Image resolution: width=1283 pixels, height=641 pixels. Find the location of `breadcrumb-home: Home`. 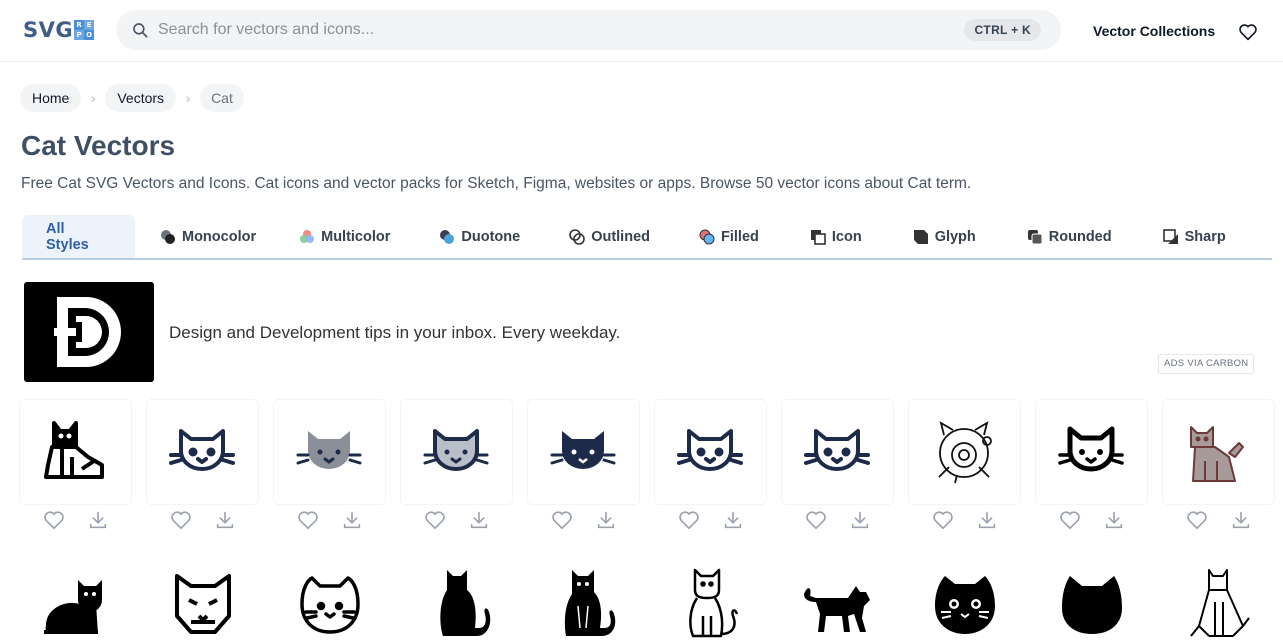

breadcrumb-home: Home is located at coordinates (51, 98).